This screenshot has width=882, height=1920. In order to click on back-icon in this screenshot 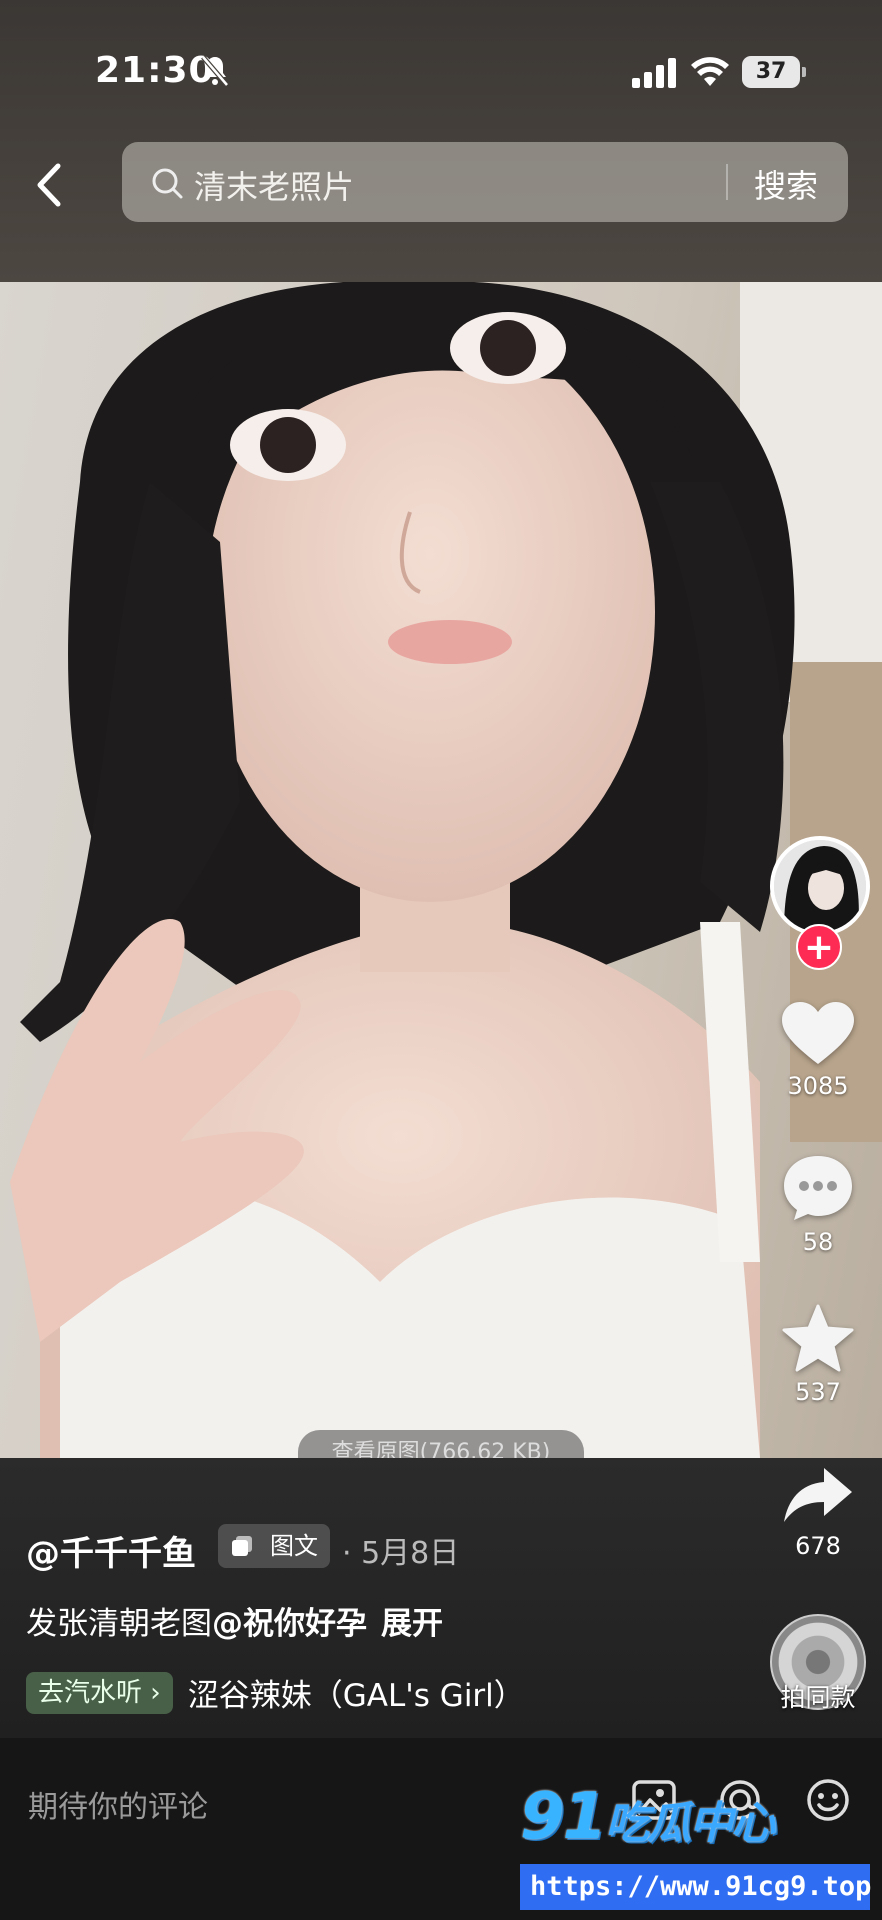, I will do `click(50, 185)`.